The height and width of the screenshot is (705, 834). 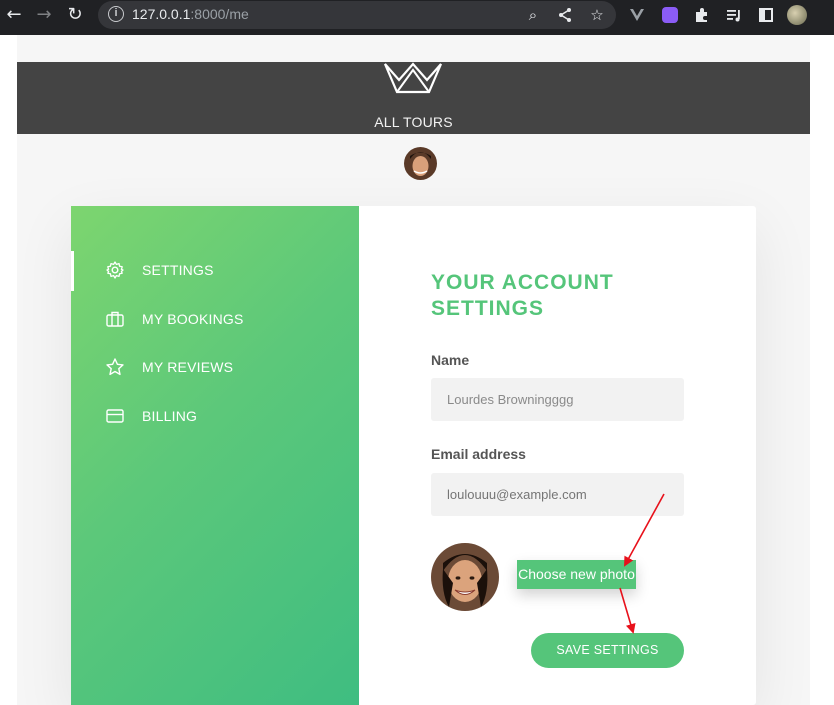 What do you see at coordinates (215, 271) in the screenshot?
I see `sidebar-item-settings: SETTINGS` at bounding box center [215, 271].